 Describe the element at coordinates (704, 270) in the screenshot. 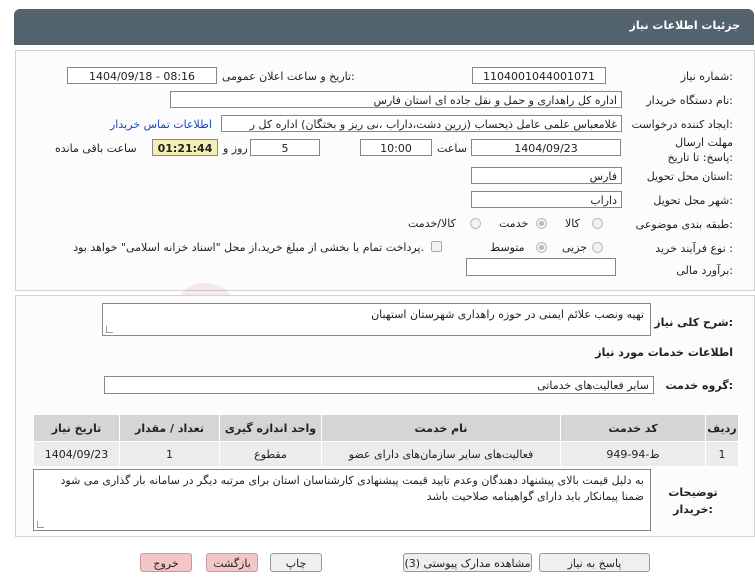

I see `estimate-label: برآورد مالی:` at that location.